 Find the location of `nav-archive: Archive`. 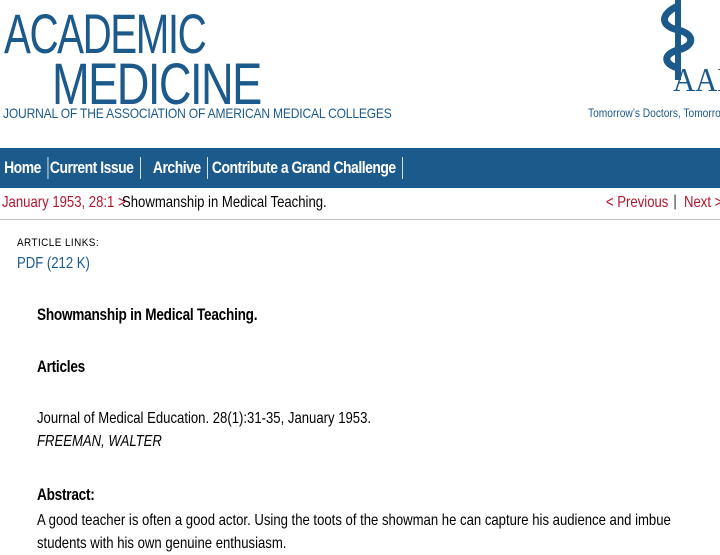

nav-archive: Archive is located at coordinates (178, 168).